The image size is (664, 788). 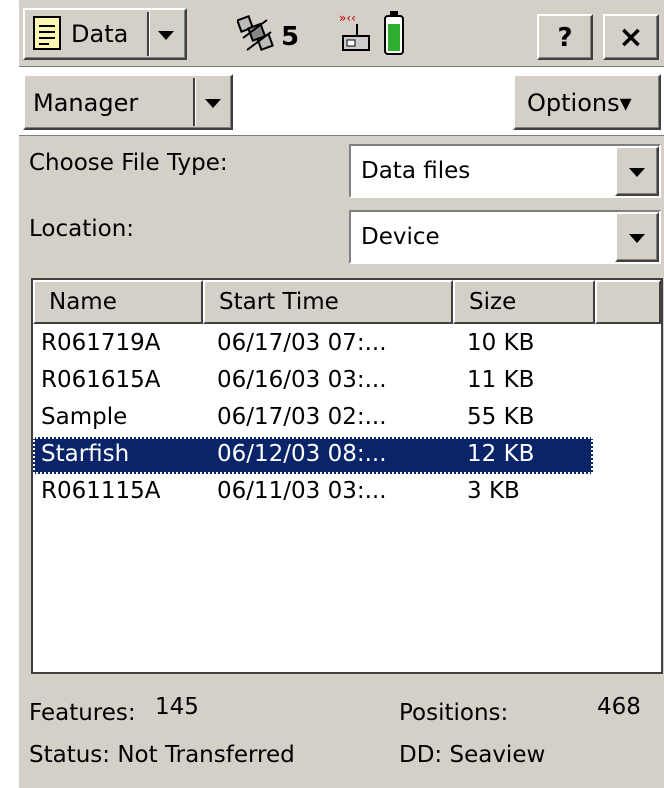 What do you see at coordinates (86, 103) in the screenshot?
I see `section-menu-label: Manager` at bounding box center [86, 103].